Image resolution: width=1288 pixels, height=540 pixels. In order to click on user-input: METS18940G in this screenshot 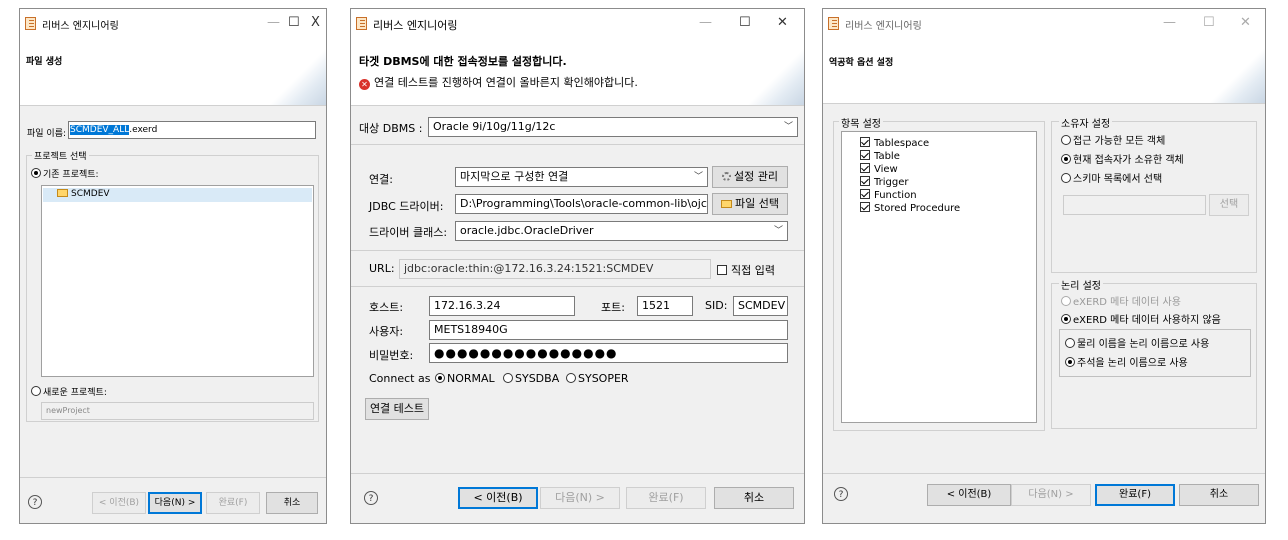, I will do `click(608, 330)`.